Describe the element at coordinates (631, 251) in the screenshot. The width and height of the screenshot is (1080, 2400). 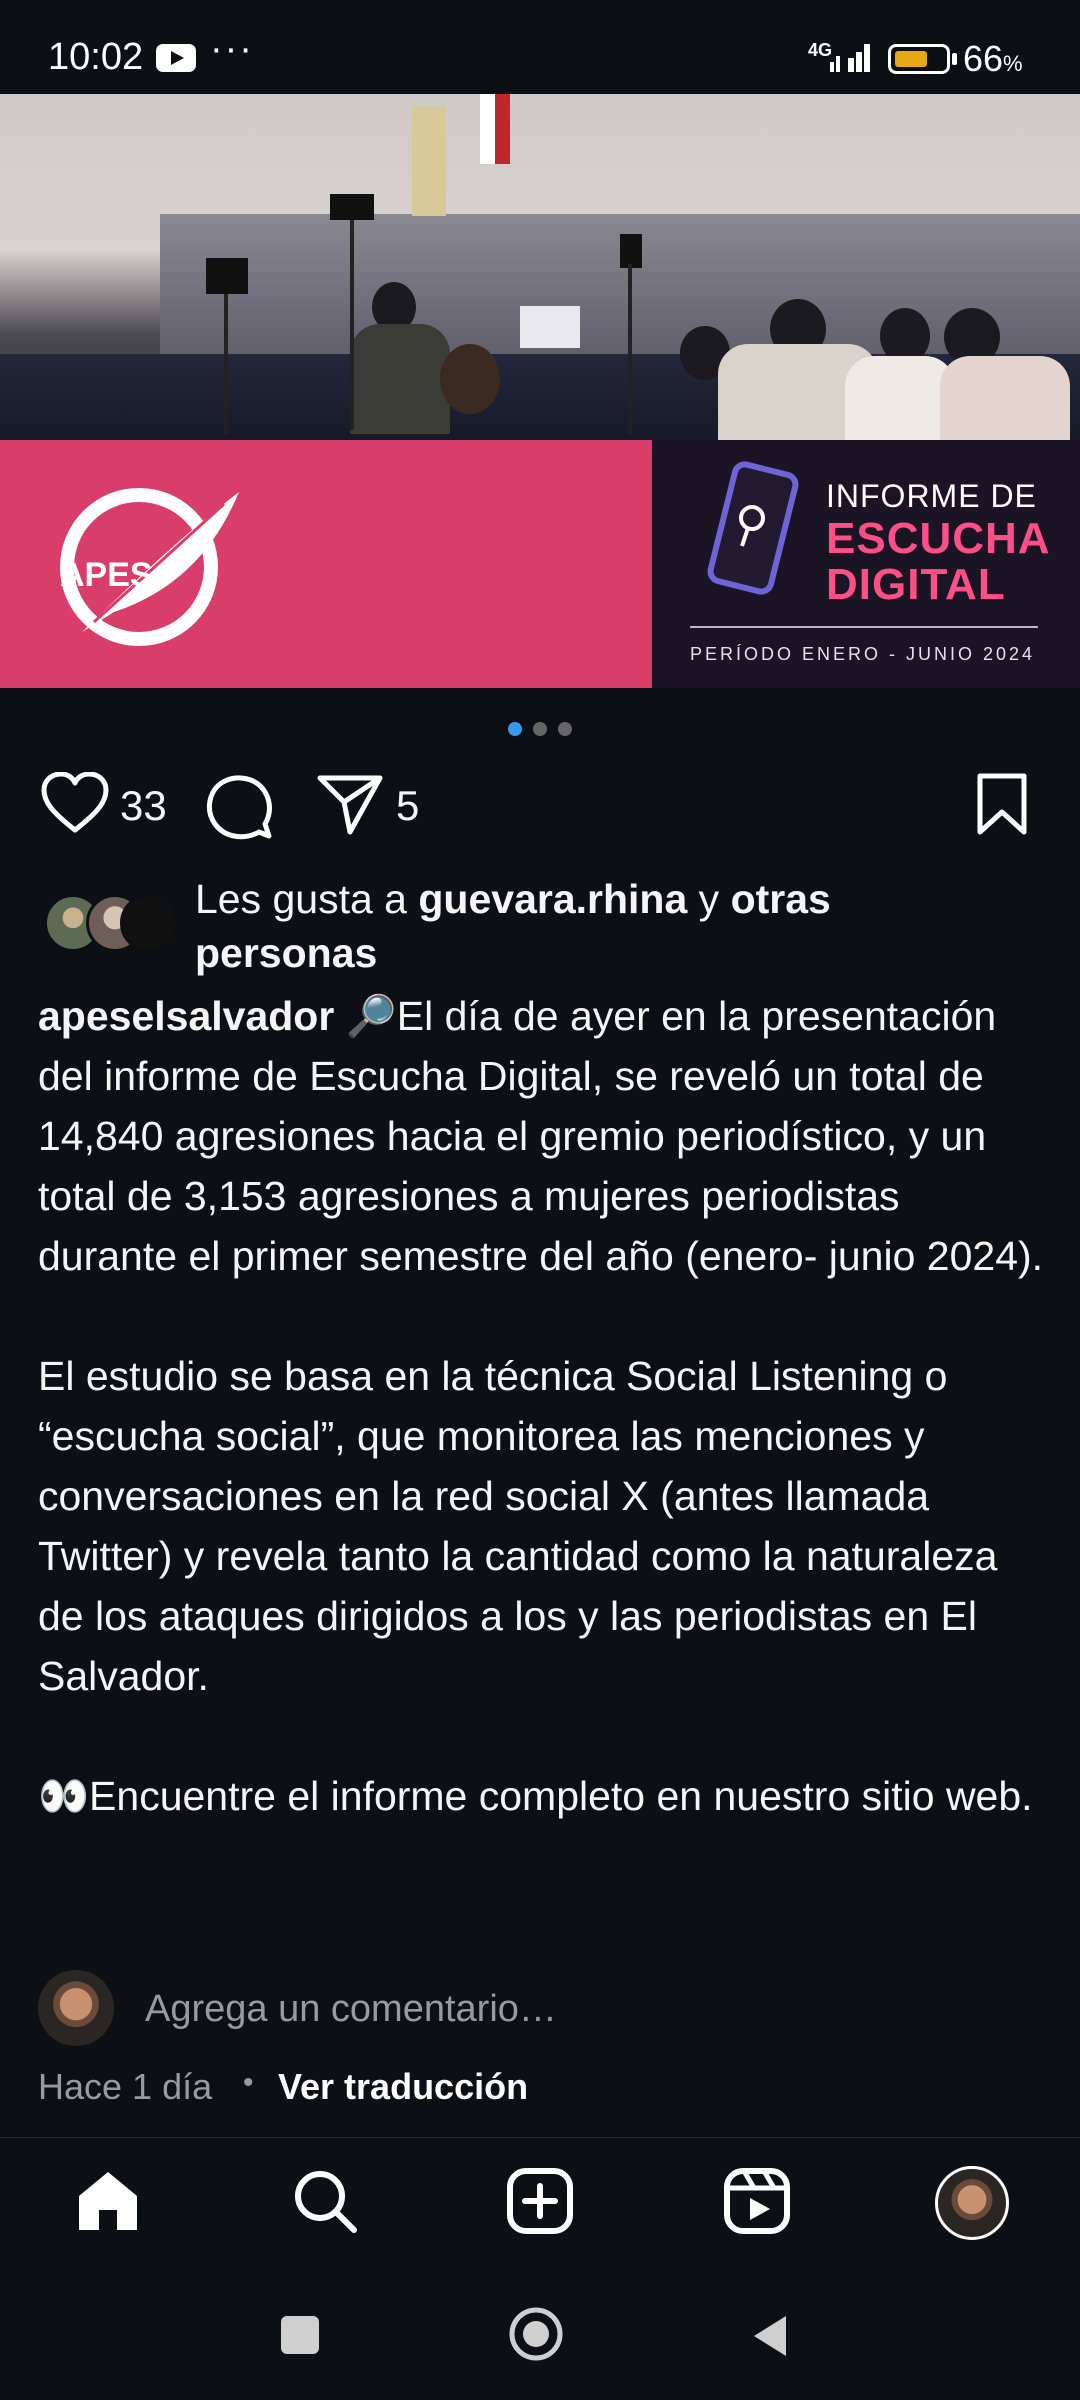
I see `photo-phone-stand` at that location.